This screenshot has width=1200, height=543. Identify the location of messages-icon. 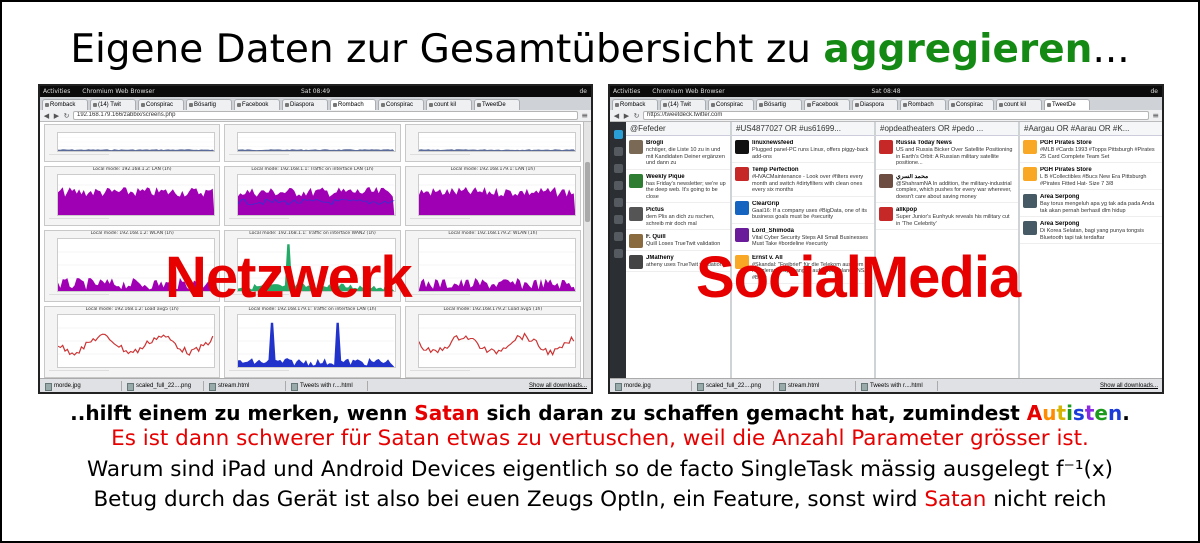
(618, 185).